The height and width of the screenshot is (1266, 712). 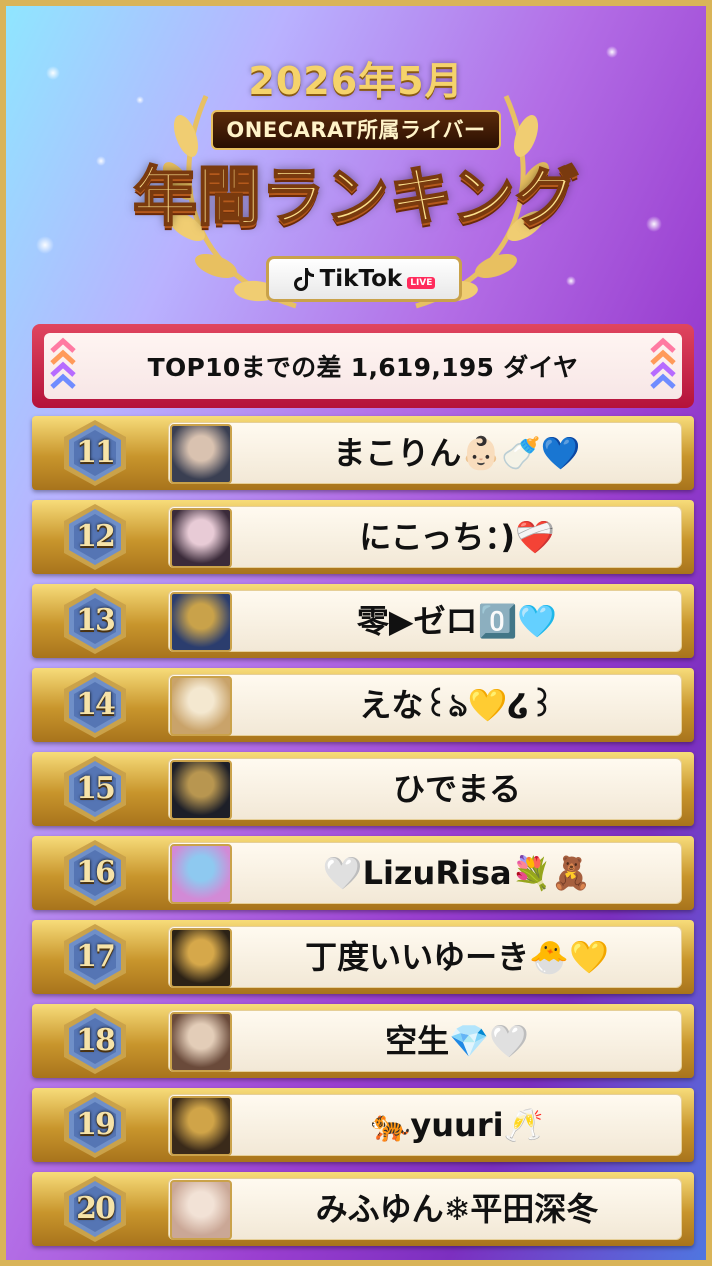 What do you see at coordinates (457, 453) in the screenshot?
I see `liver-name: まこりん👶🏻🍼💙` at bounding box center [457, 453].